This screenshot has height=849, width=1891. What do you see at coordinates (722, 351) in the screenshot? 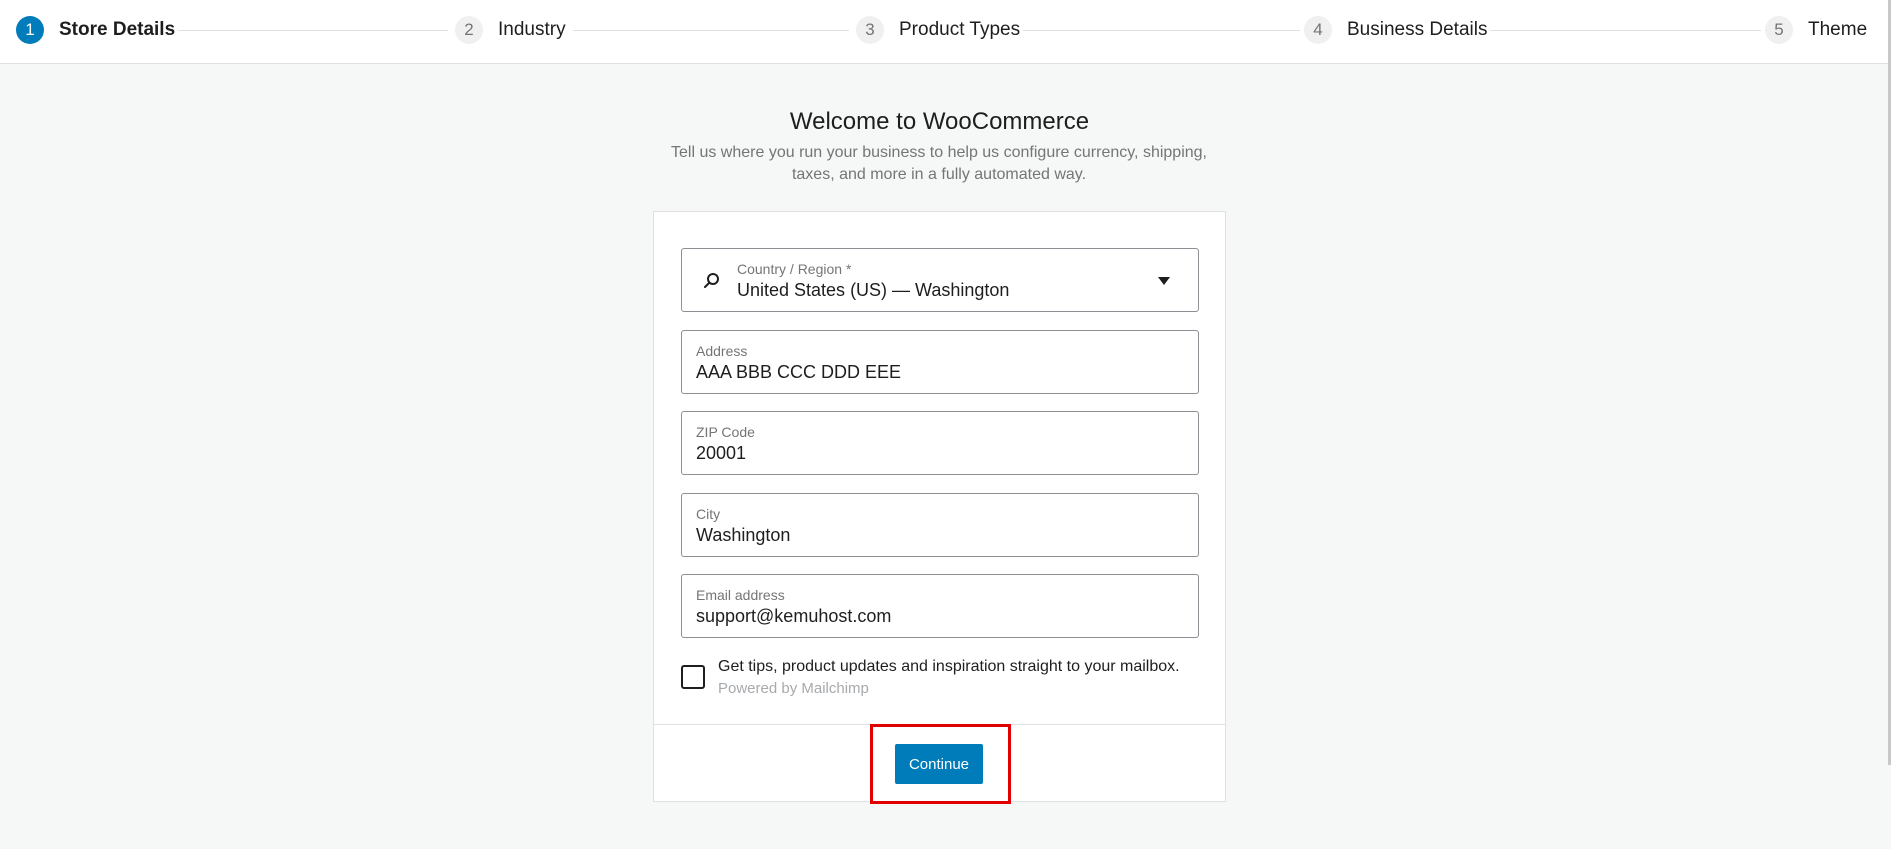
I see `address-label: Address` at bounding box center [722, 351].